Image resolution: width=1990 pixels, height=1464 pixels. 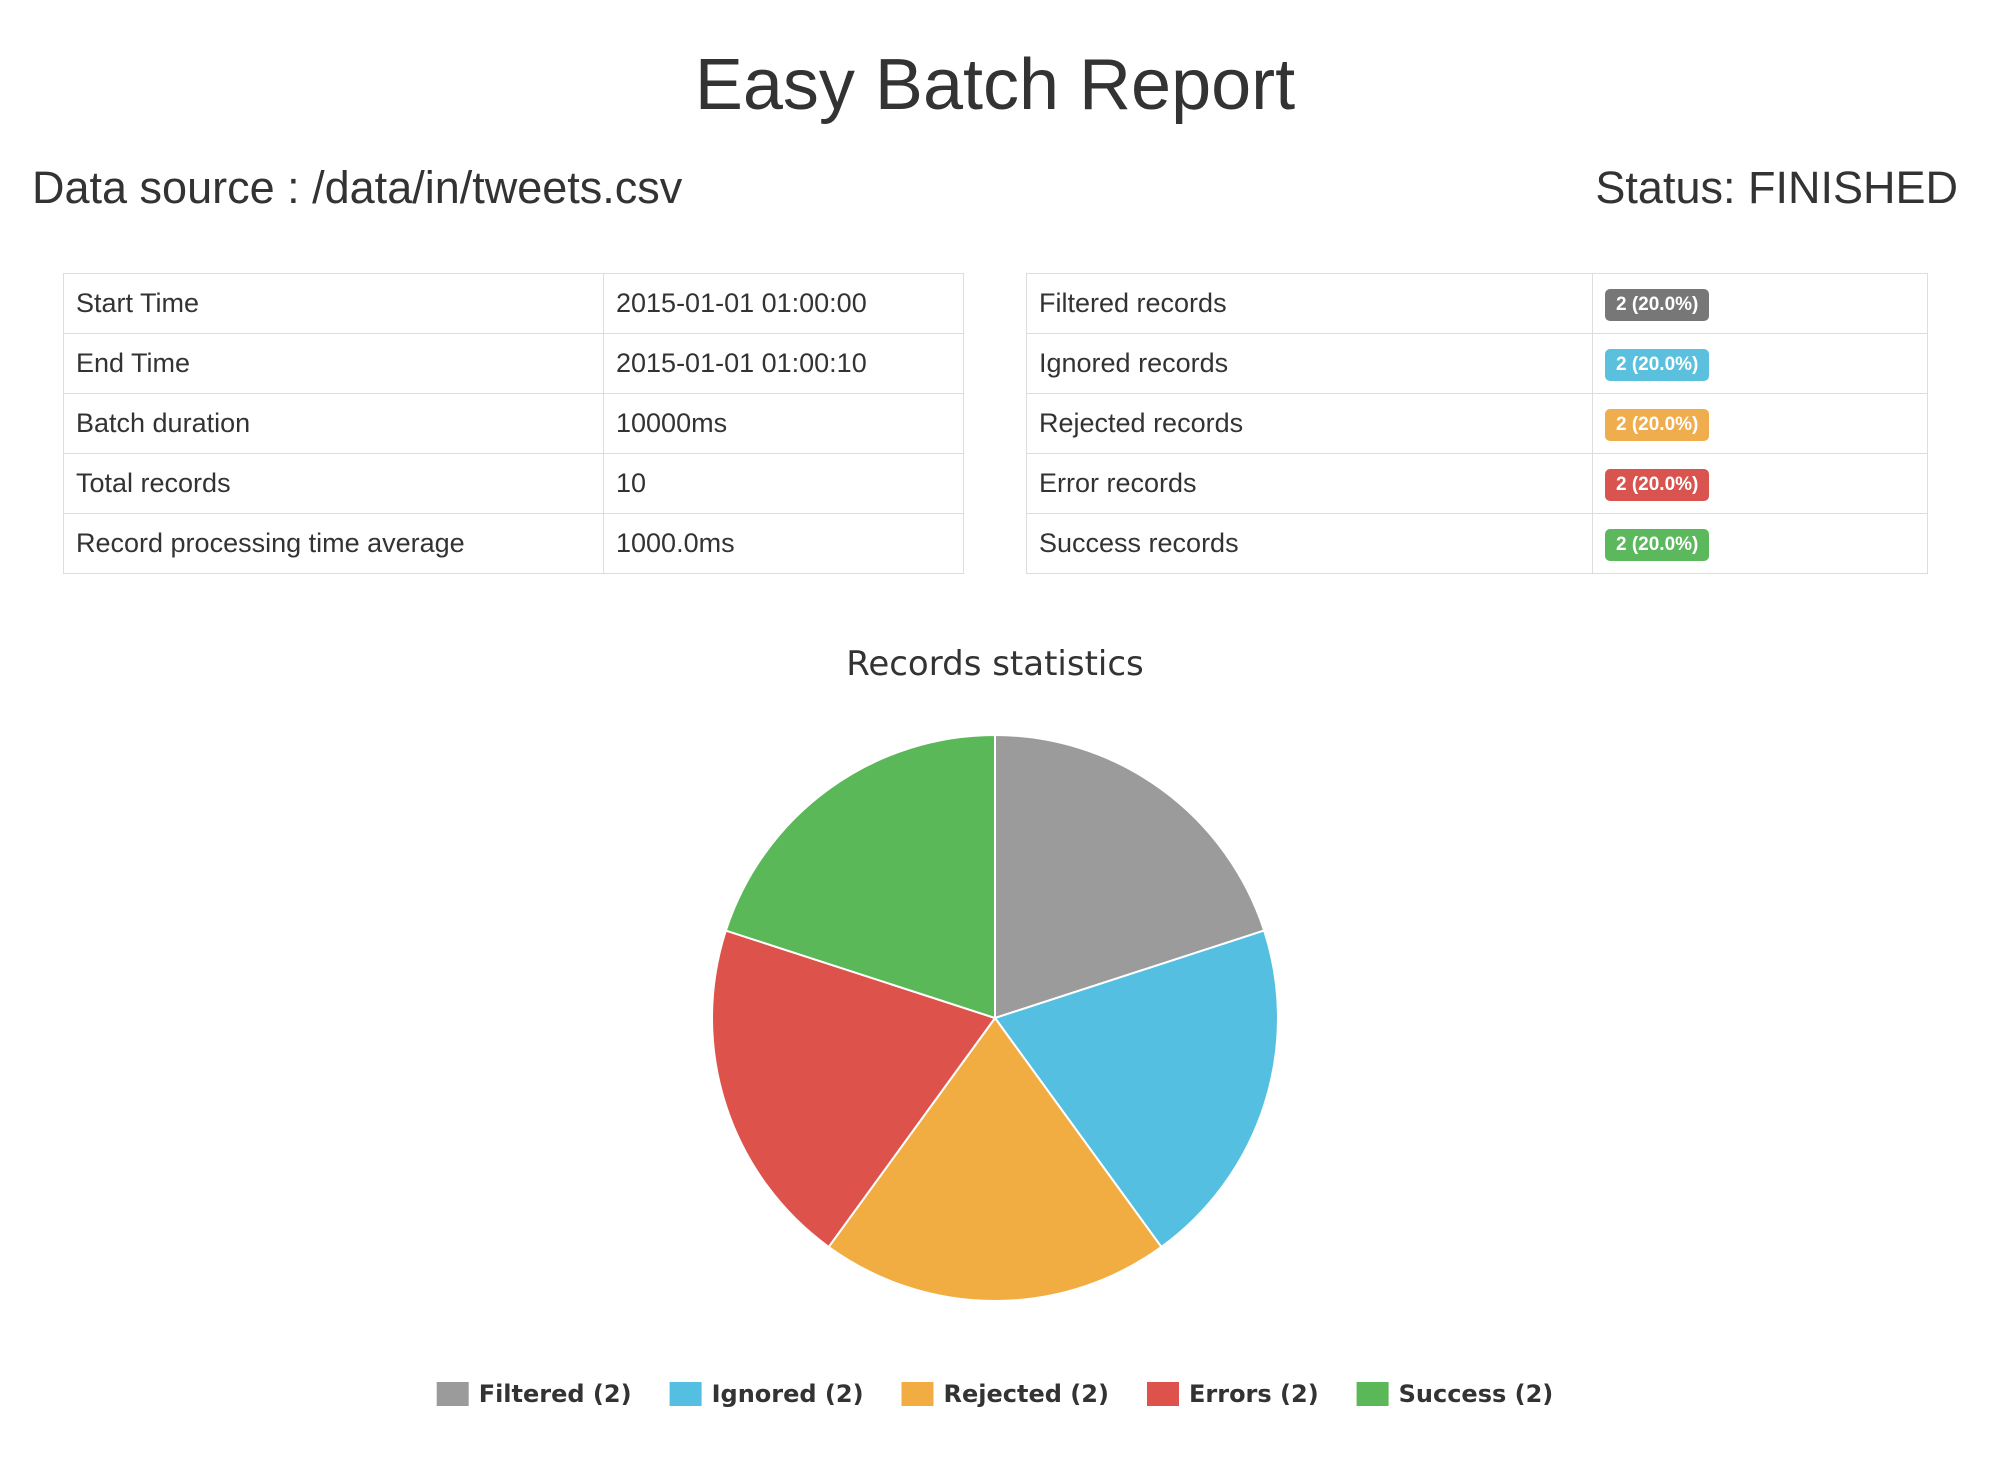 I want to click on error-badge: 2 (20.0%), so click(x=1657, y=485).